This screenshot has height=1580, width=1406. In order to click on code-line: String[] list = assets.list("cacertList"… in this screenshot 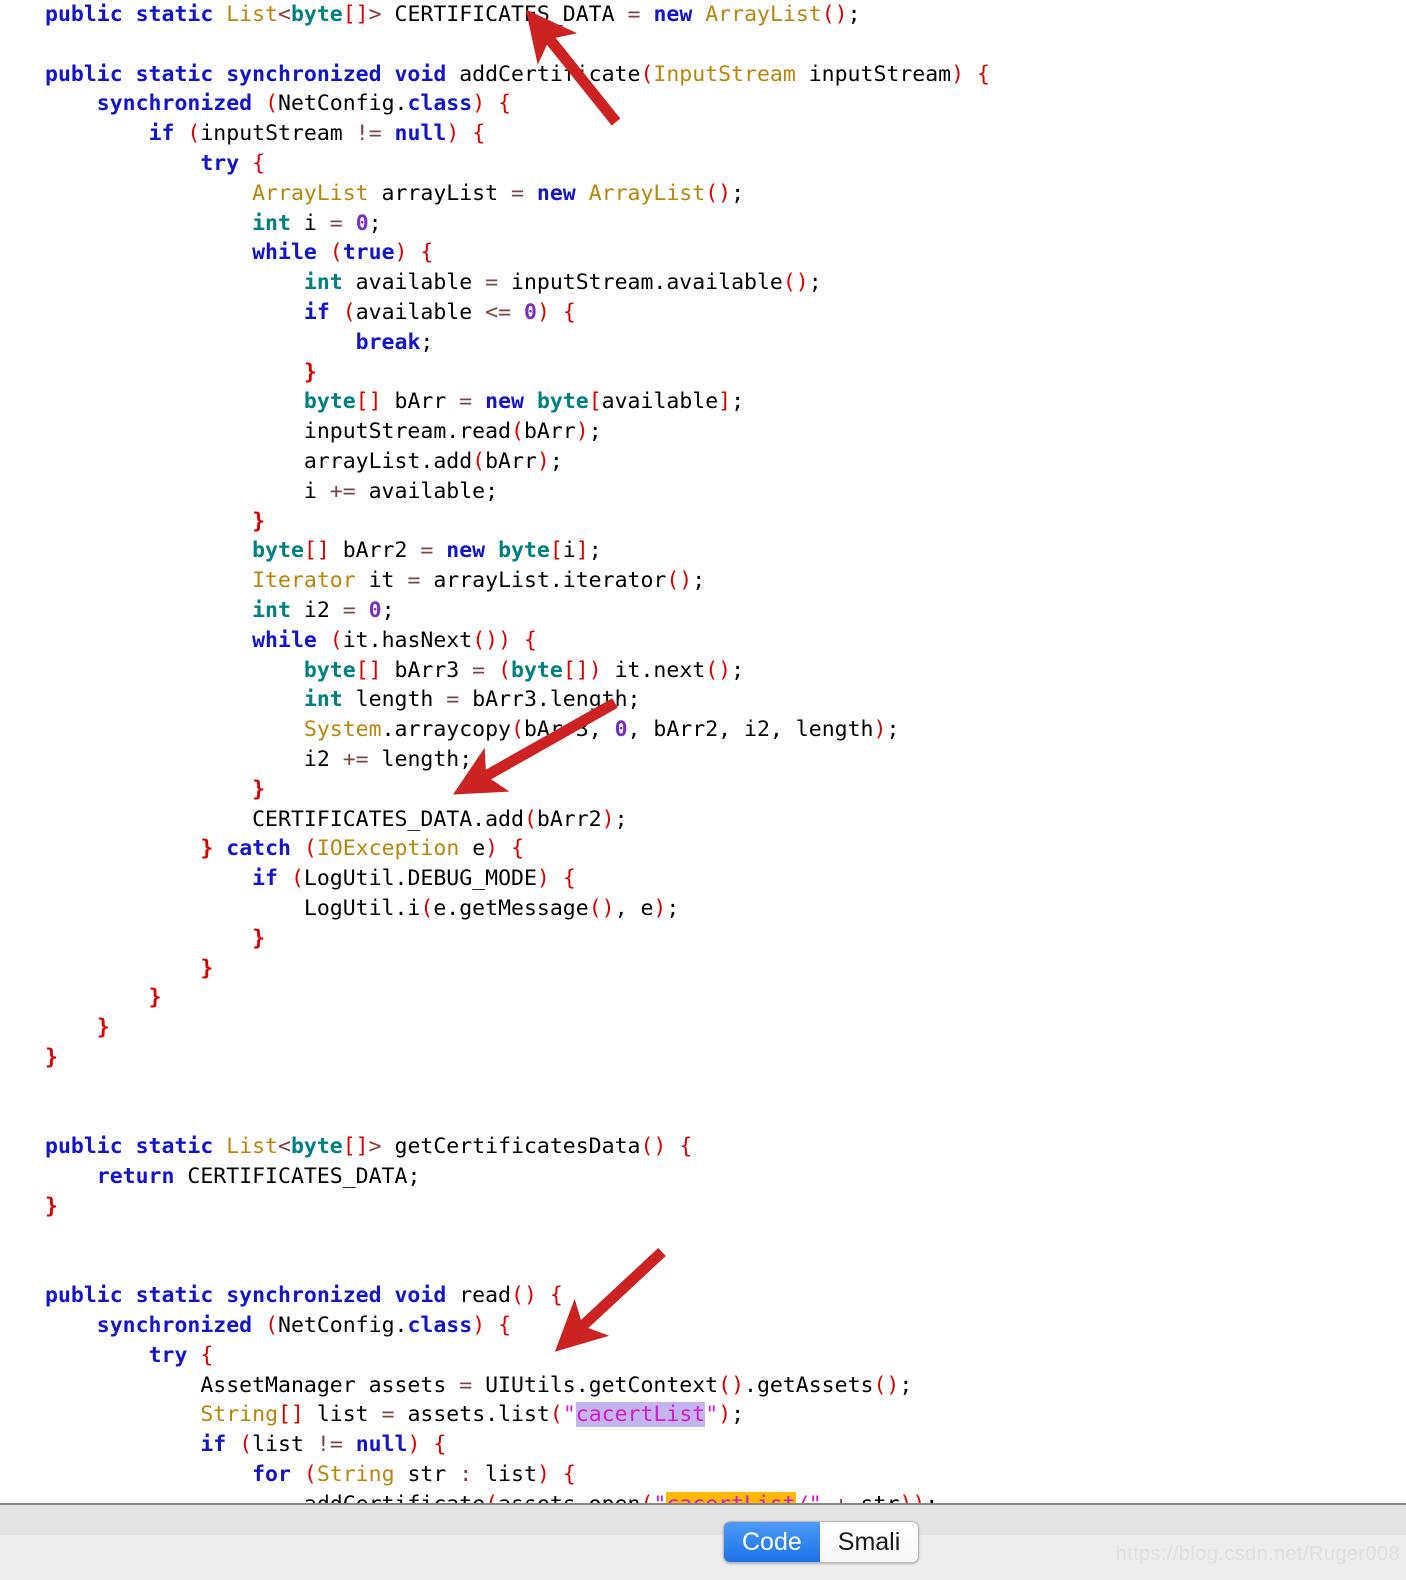, I will do `click(703, 1415)`.